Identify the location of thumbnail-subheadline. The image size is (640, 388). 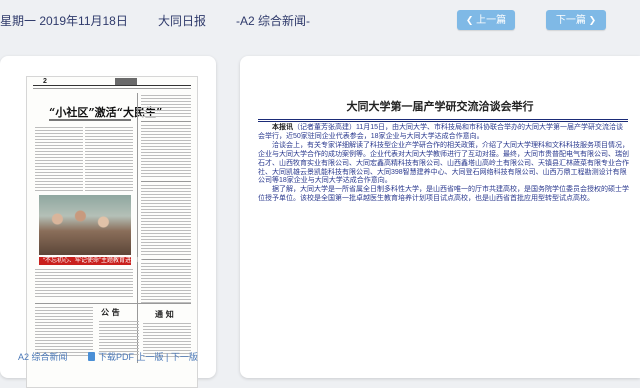
(90, 120).